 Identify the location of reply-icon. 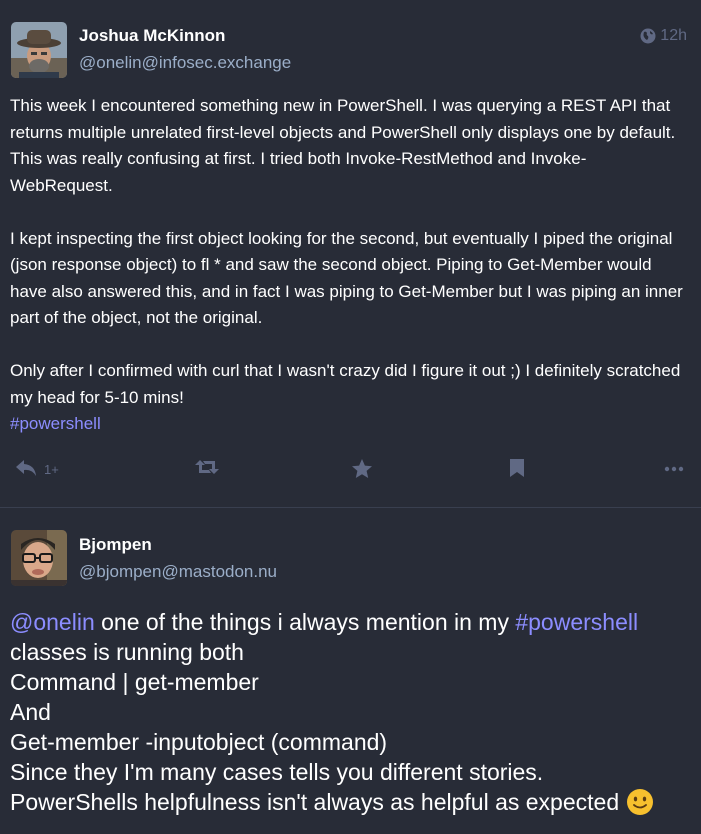
(26, 468).